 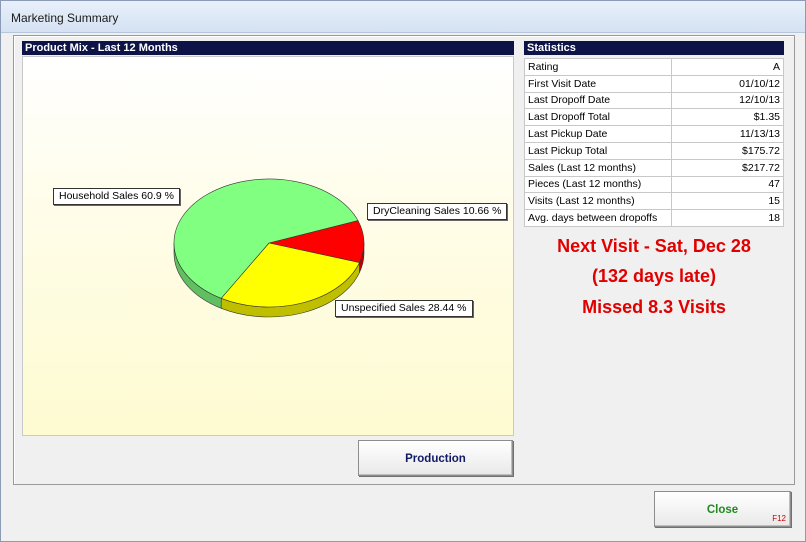 I want to click on stats-row-label: First Visit Date, so click(x=598, y=83).